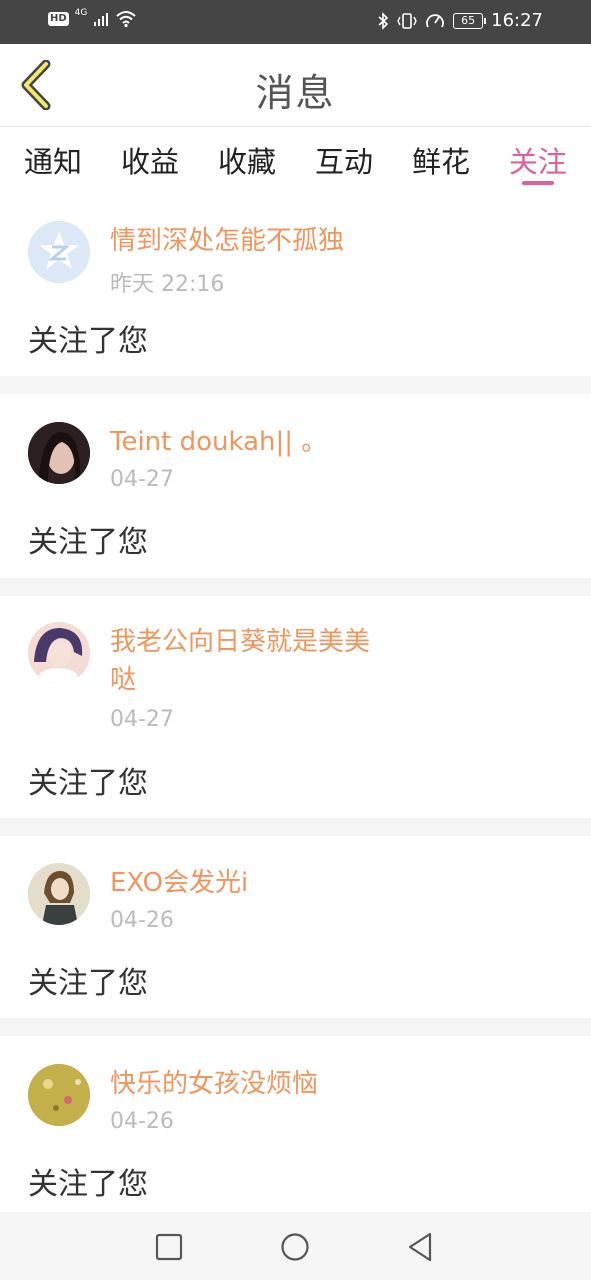 The width and height of the screenshot is (591, 1280). I want to click on tab-earnings: 收益, so click(150, 162).